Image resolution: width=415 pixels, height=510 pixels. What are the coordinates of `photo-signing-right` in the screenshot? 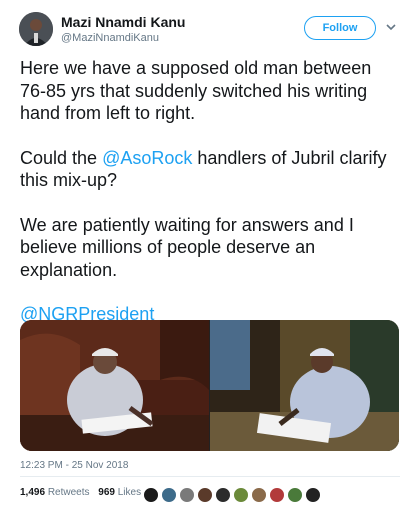 It's located at (304, 385).